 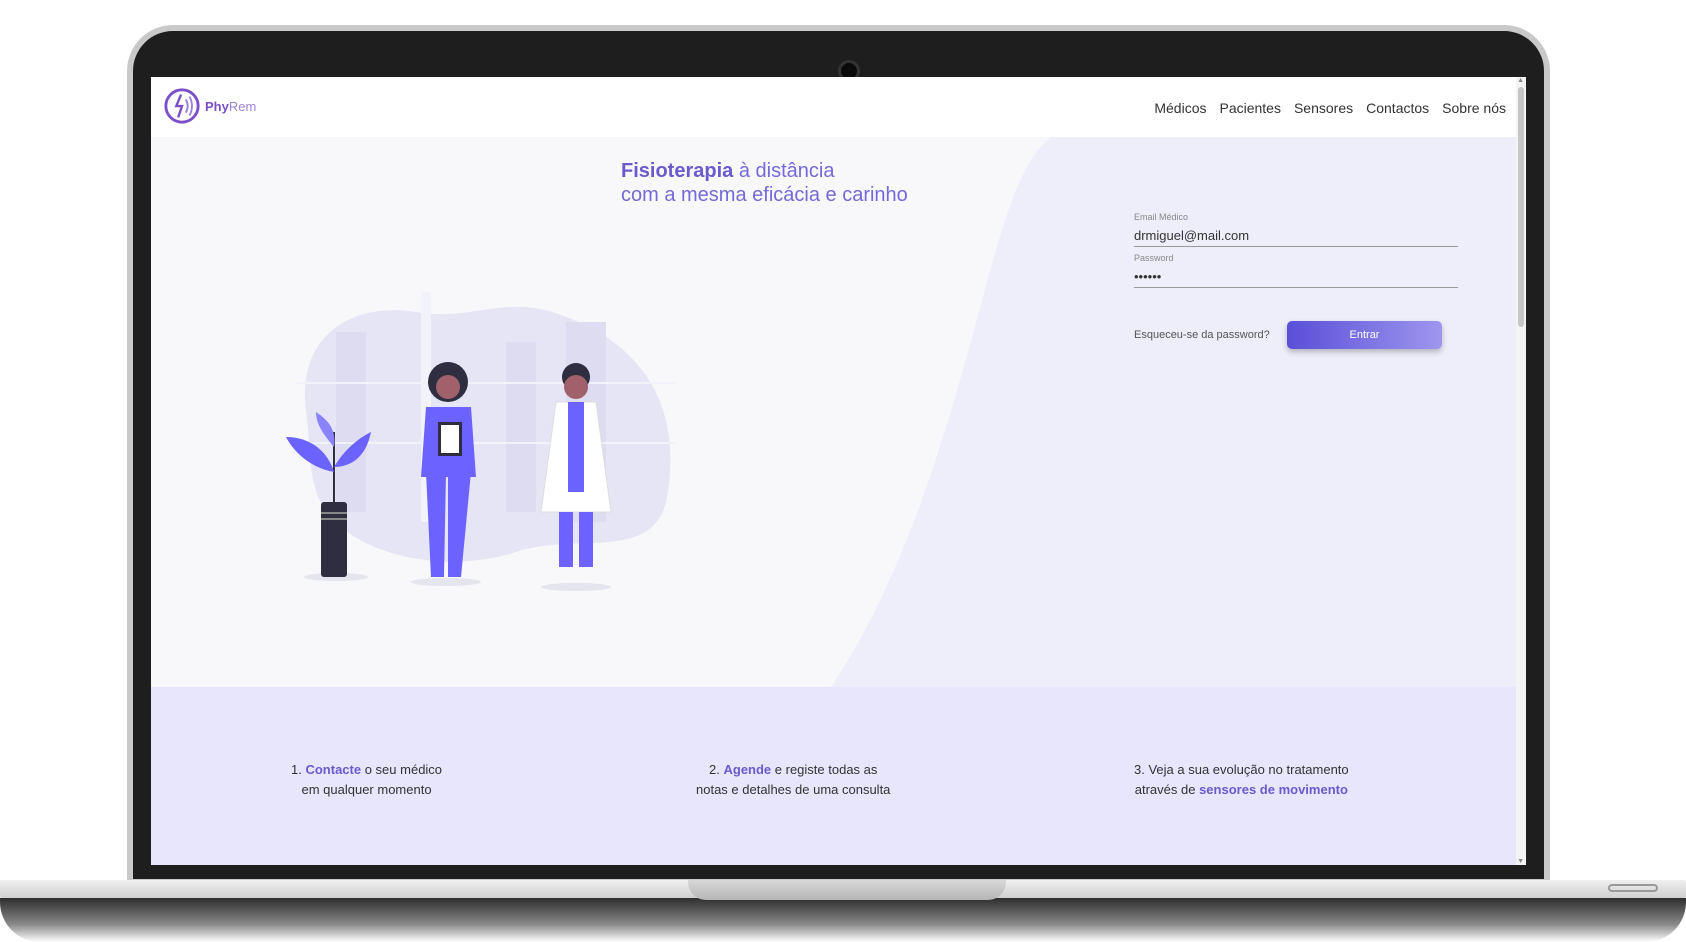 What do you see at coordinates (182, 106) in the screenshot?
I see `phyrem-logo-icon` at bounding box center [182, 106].